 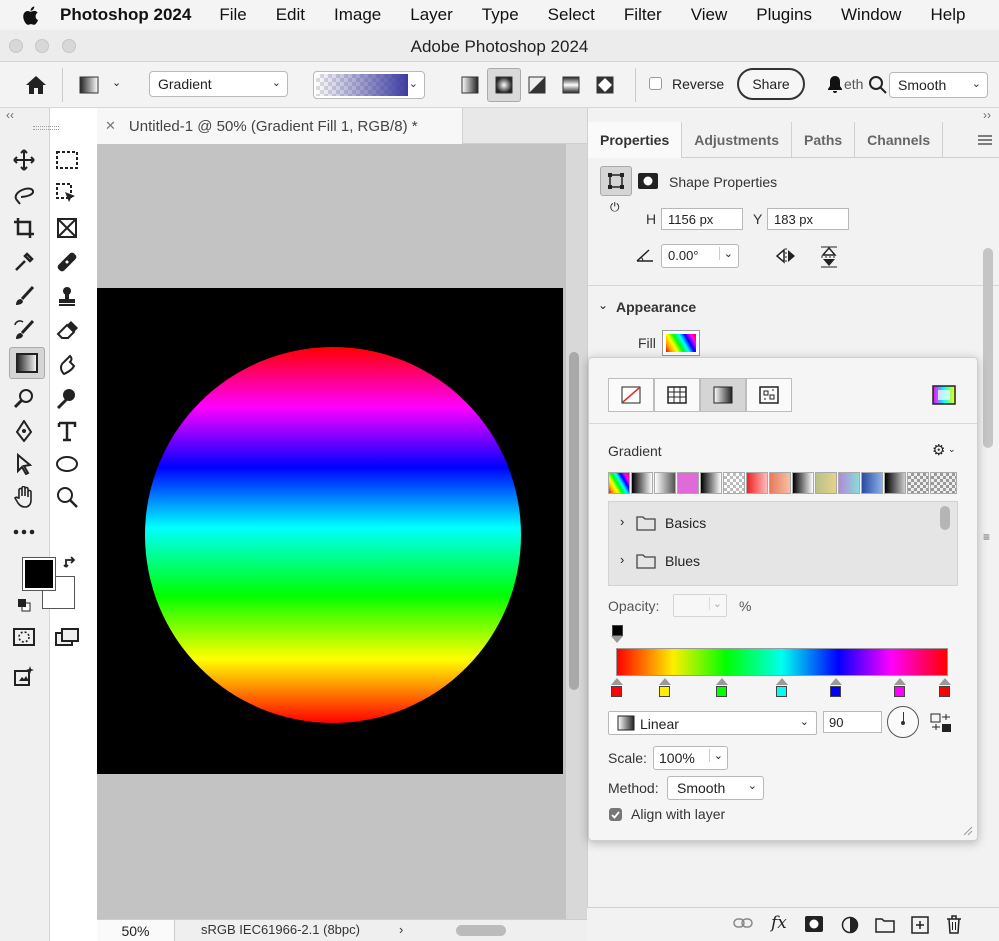 What do you see at coordinates (938, 450) in the screenshot?
I see `gear-icon: ⚙` at bounding box center [938, 450].